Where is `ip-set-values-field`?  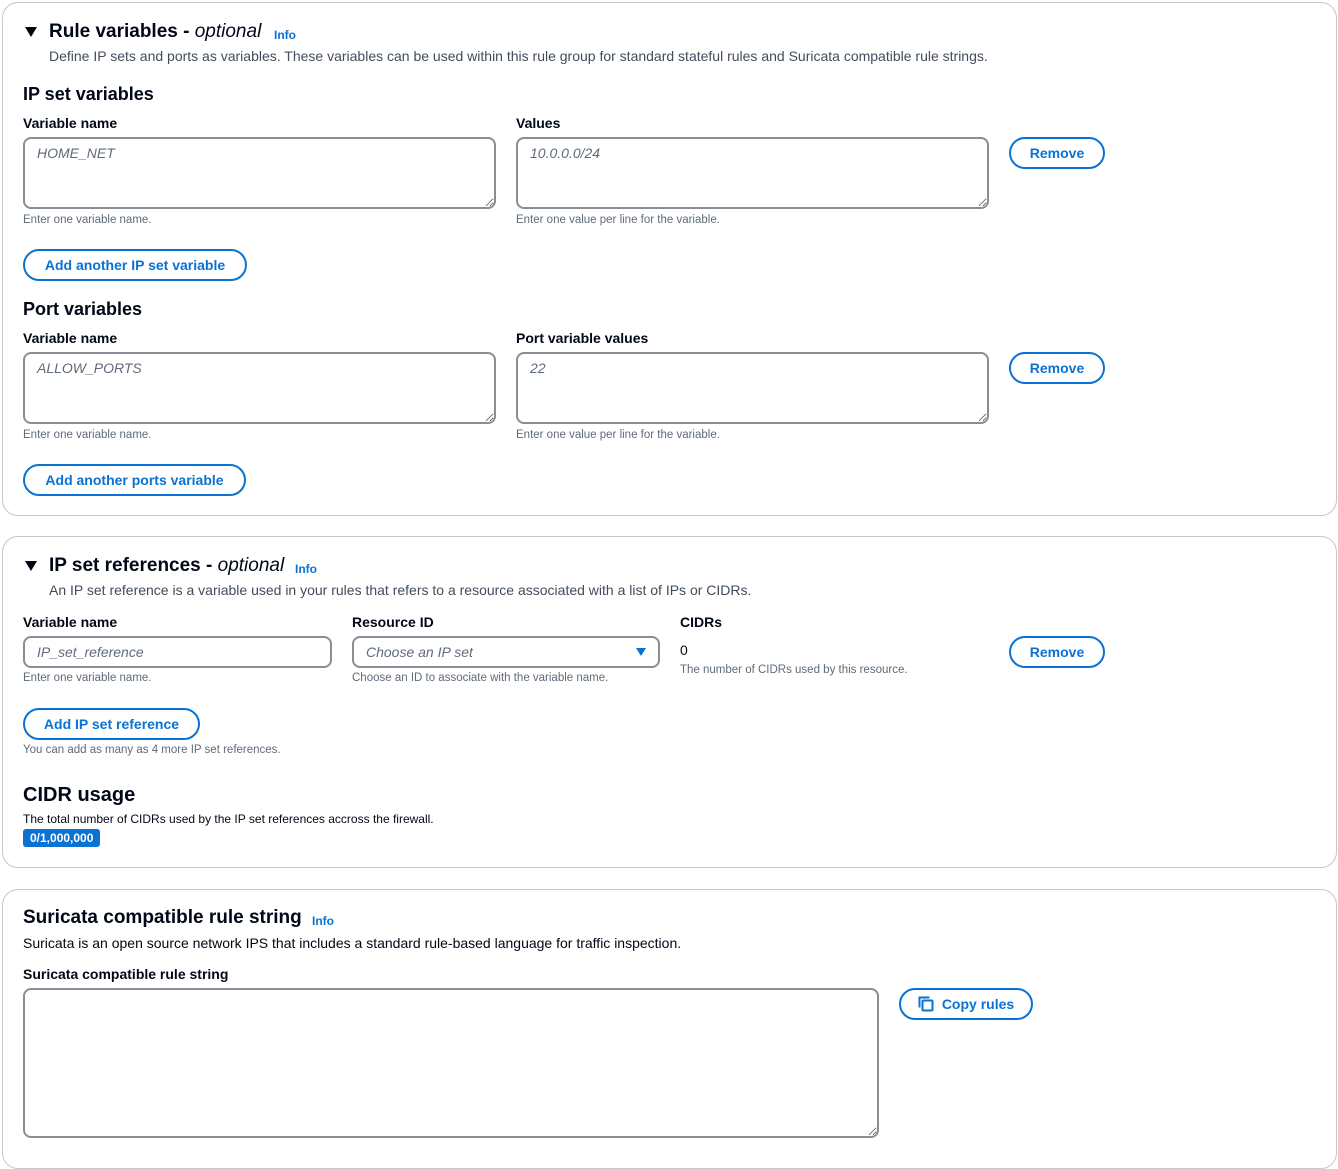
ip-set-values-field is located at coordinates (752, 173).